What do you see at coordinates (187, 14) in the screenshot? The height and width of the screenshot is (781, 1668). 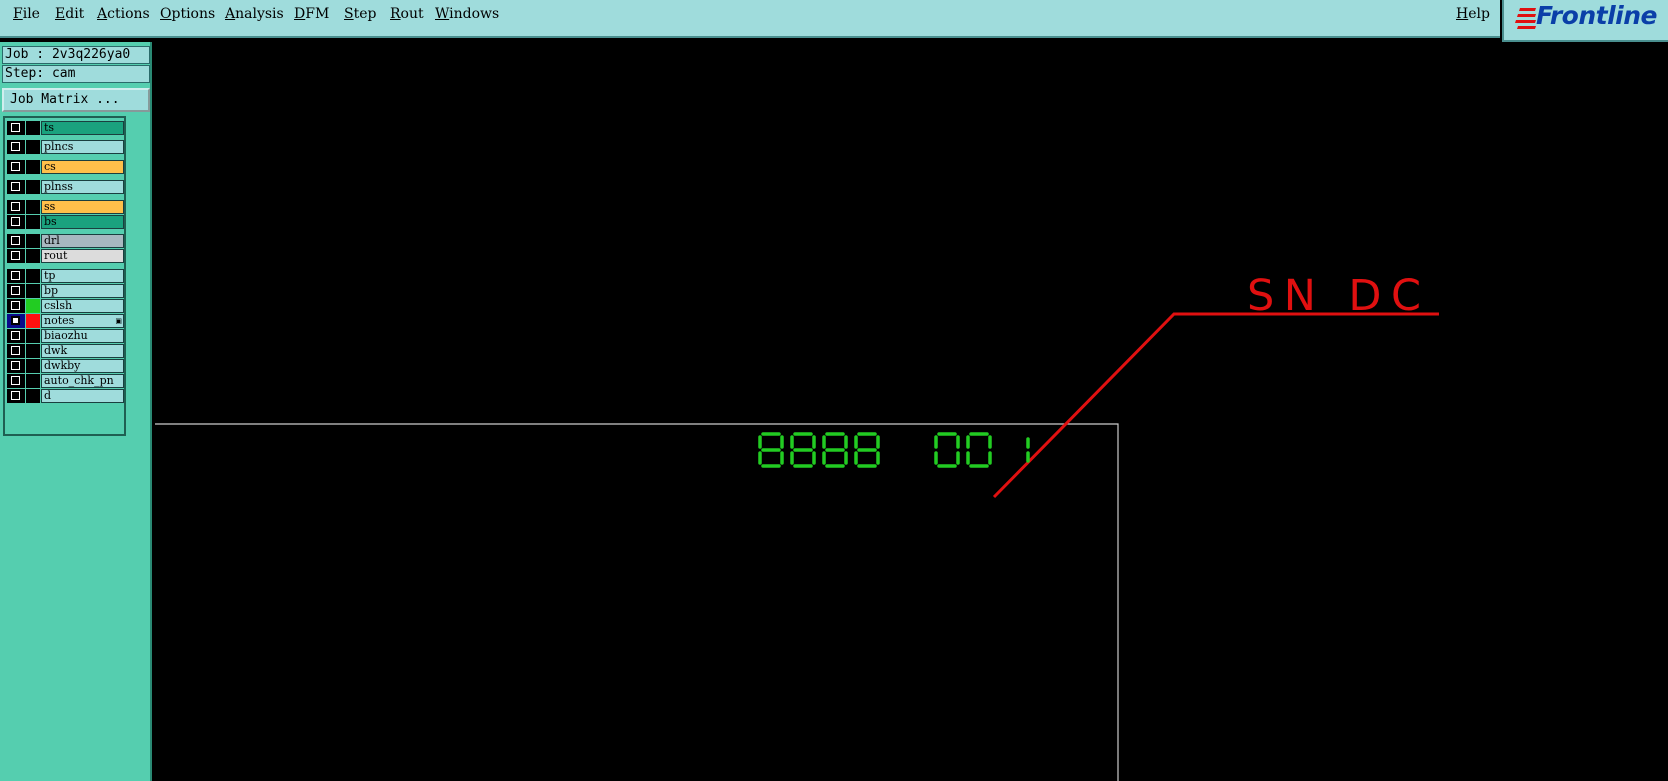 I see `menu-options: Options` at bounding box center [187, 14].